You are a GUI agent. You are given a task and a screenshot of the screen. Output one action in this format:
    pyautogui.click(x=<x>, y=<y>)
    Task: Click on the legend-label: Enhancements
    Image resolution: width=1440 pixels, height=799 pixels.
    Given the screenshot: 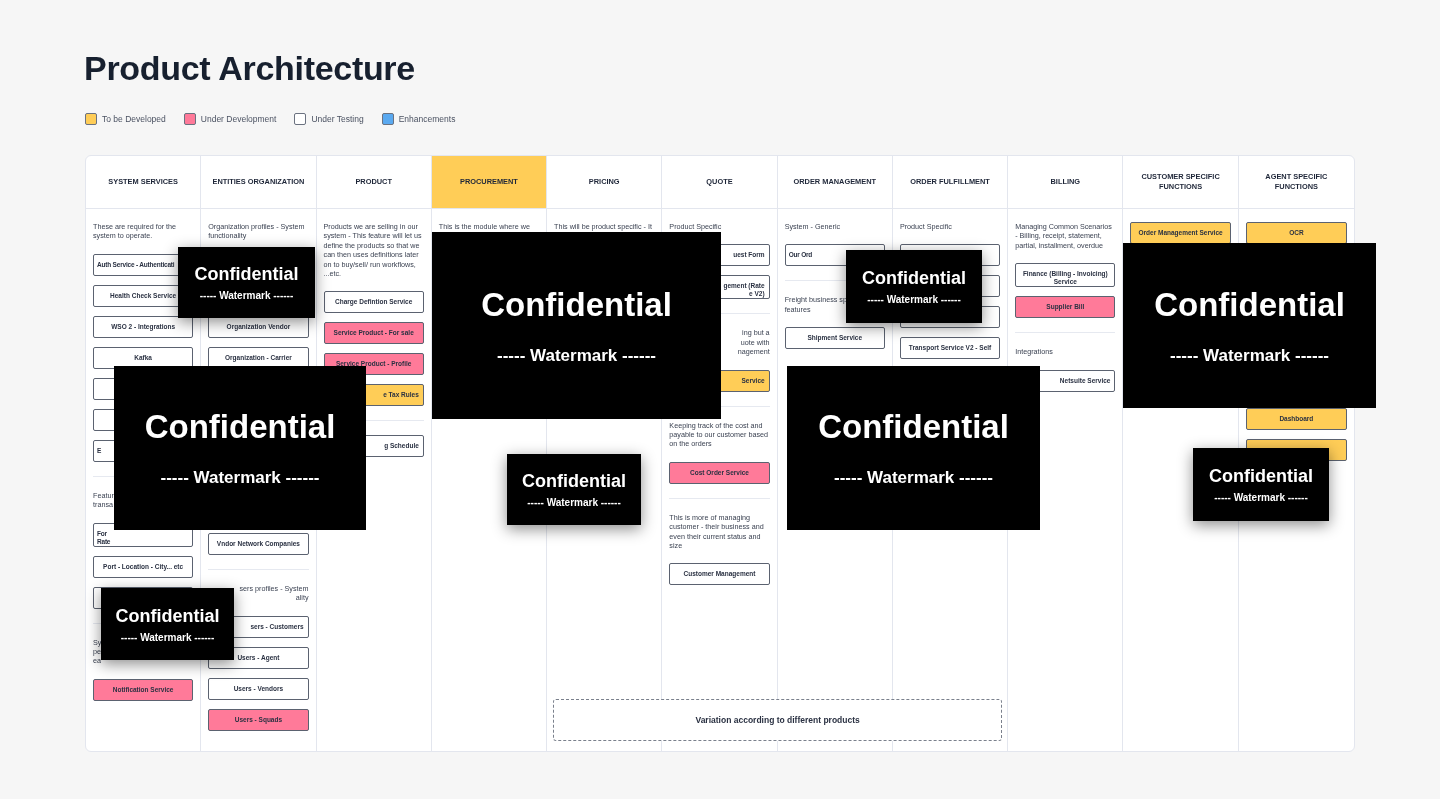 What is the action you would take?
    pyautogui.click(x=427, y=119)
    